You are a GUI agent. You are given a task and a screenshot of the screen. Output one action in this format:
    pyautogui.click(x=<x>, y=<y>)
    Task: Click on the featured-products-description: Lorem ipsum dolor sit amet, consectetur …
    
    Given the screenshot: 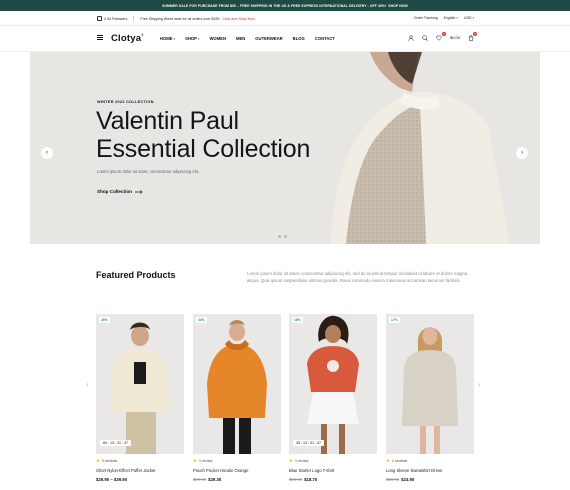 What is the action you would take?
    pyautogui.click(x=357, y=277)
    